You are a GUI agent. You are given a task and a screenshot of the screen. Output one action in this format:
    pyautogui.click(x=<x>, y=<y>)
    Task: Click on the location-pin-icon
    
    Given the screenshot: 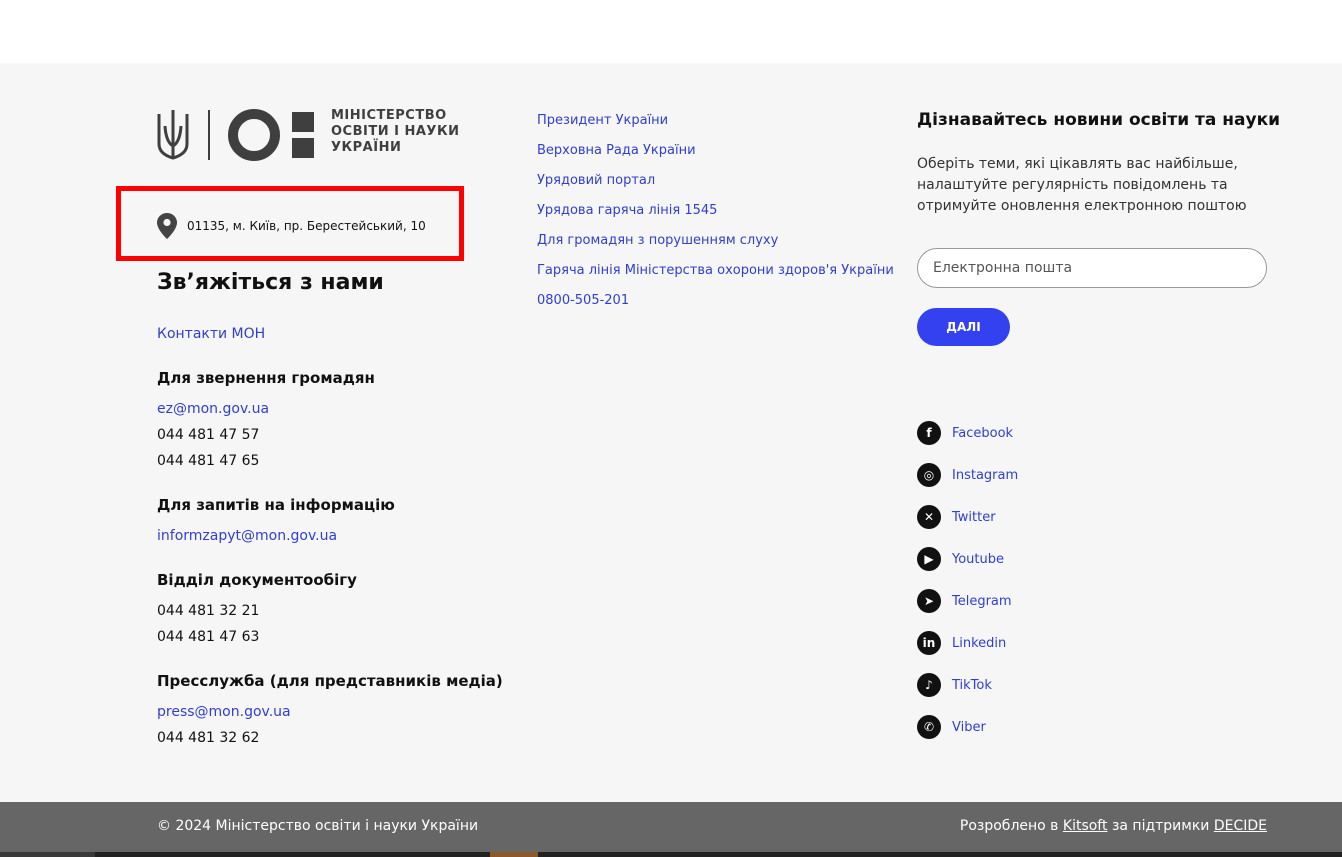 What is the action you would take?
    pyautogui.click(x=167, y=226)
    